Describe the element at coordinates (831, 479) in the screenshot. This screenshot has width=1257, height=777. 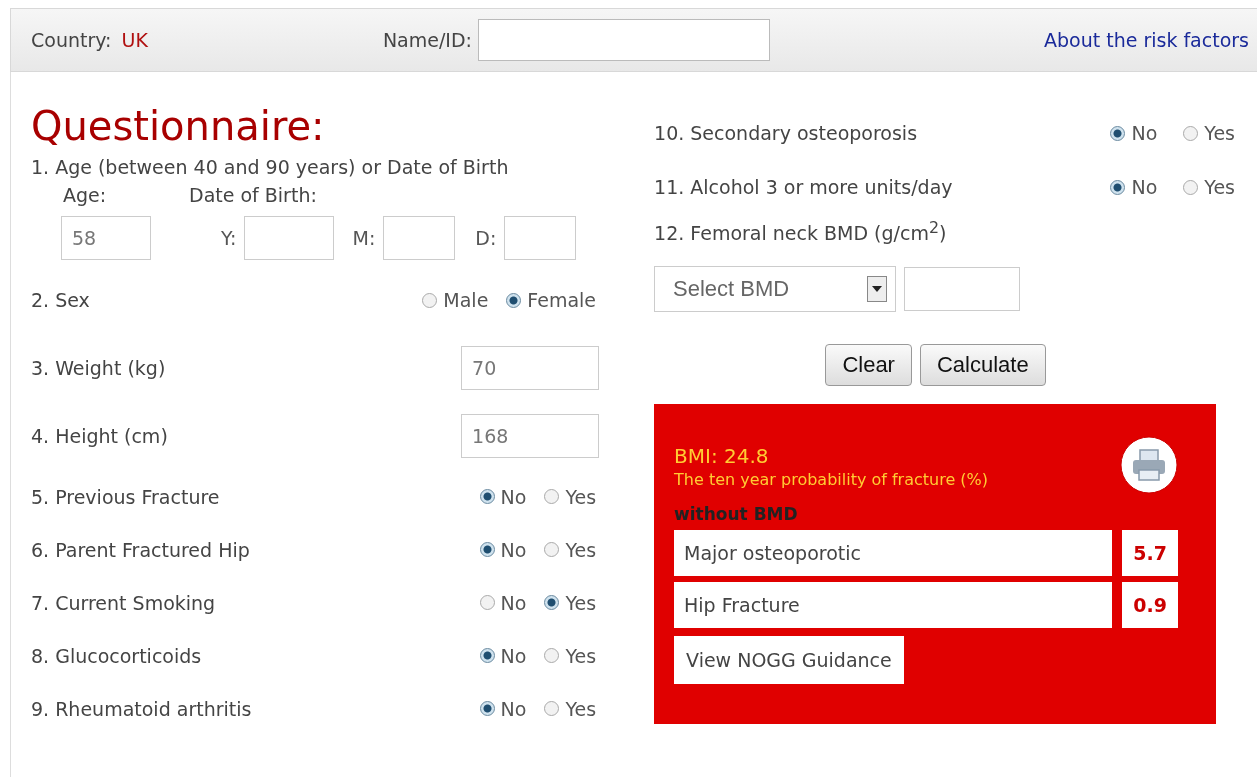
I see `probability-caption: The ten year probability of fracture (%)` at that location.